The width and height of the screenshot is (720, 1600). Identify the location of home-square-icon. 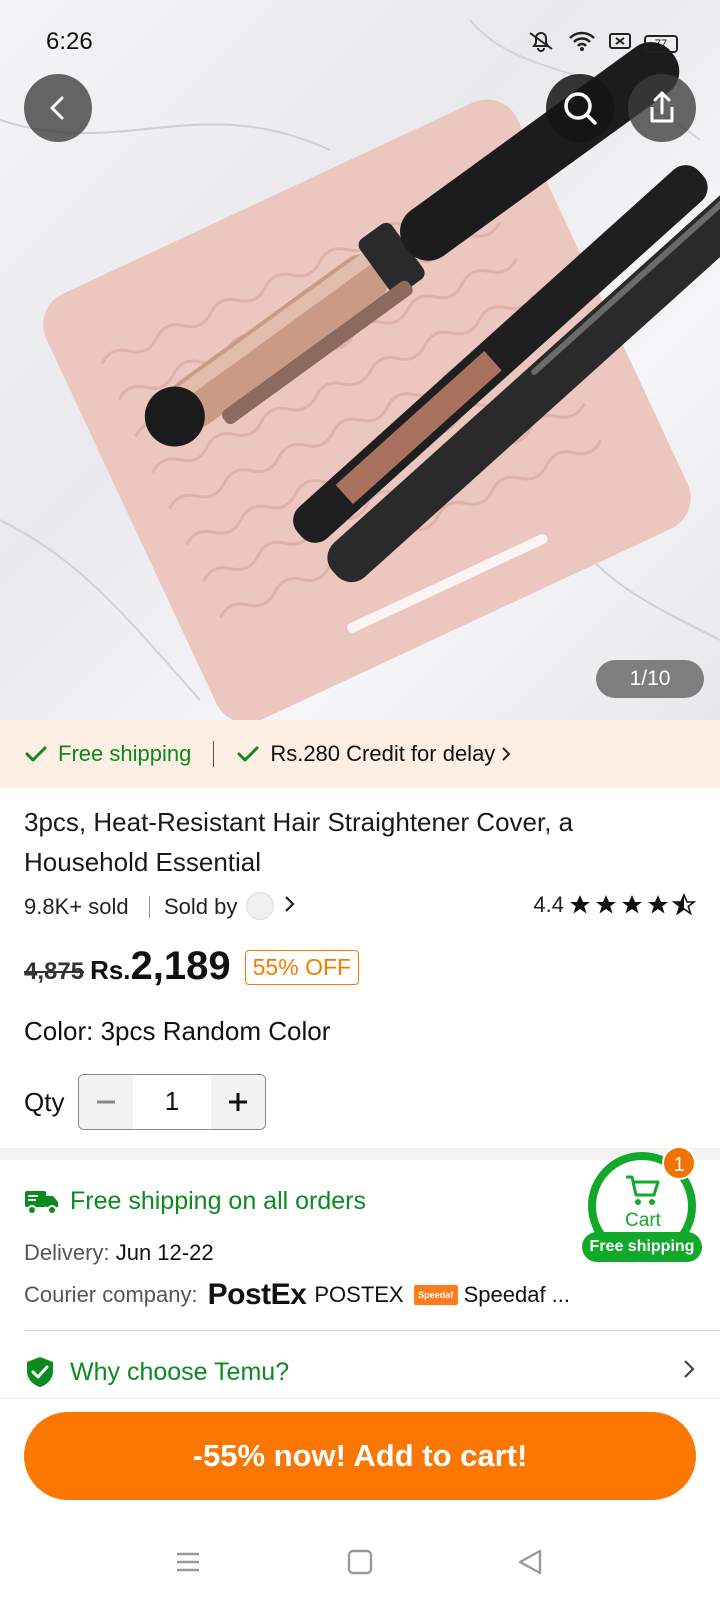
(360, 1562).